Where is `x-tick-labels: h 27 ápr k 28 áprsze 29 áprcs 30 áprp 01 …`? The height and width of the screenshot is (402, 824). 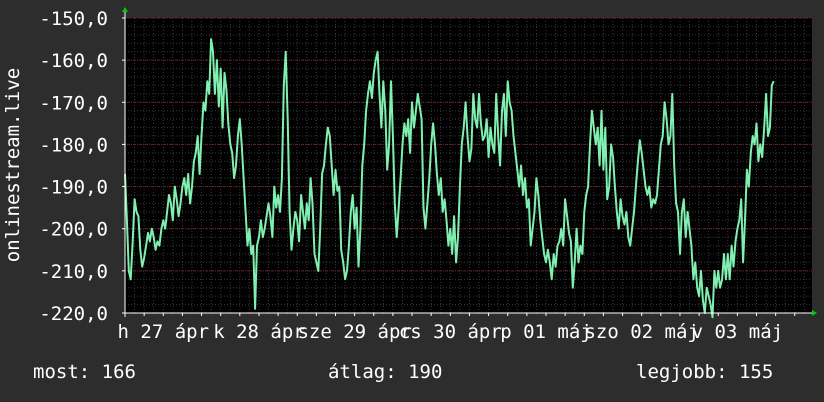 x-tick-labels: h 27 ápr k 28 áprsze 29 áprcs 30 áprp 01 … is located at coordinates (451, 332).